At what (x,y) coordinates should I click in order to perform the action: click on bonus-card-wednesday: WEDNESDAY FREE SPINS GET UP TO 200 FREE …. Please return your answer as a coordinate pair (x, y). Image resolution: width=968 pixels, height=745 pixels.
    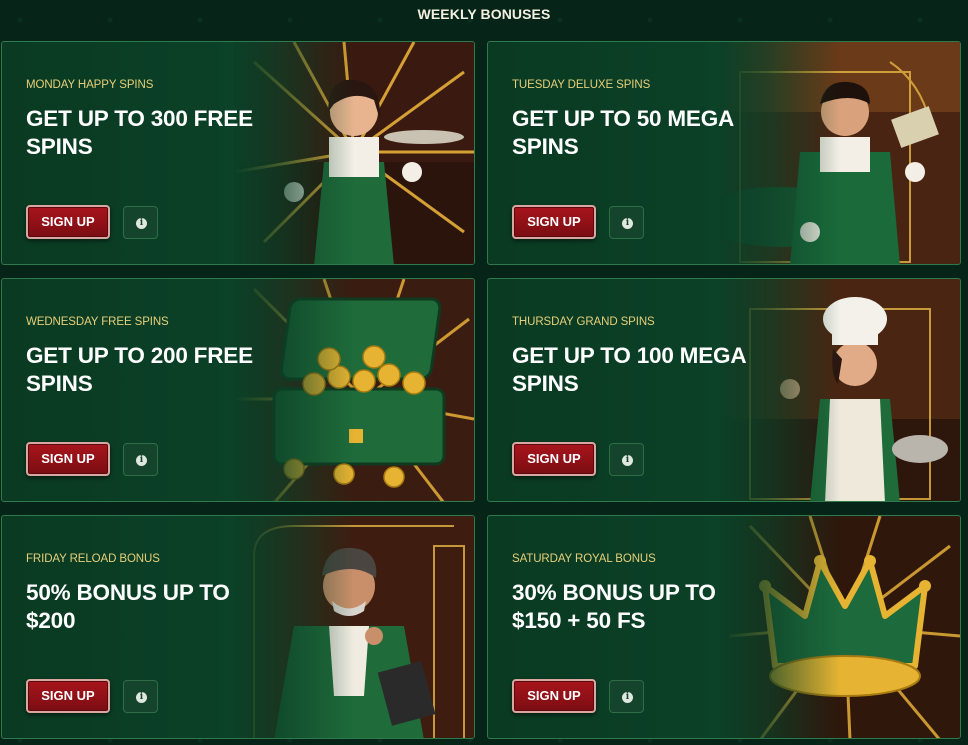
    Looking at the image, I should click on (238, 390).